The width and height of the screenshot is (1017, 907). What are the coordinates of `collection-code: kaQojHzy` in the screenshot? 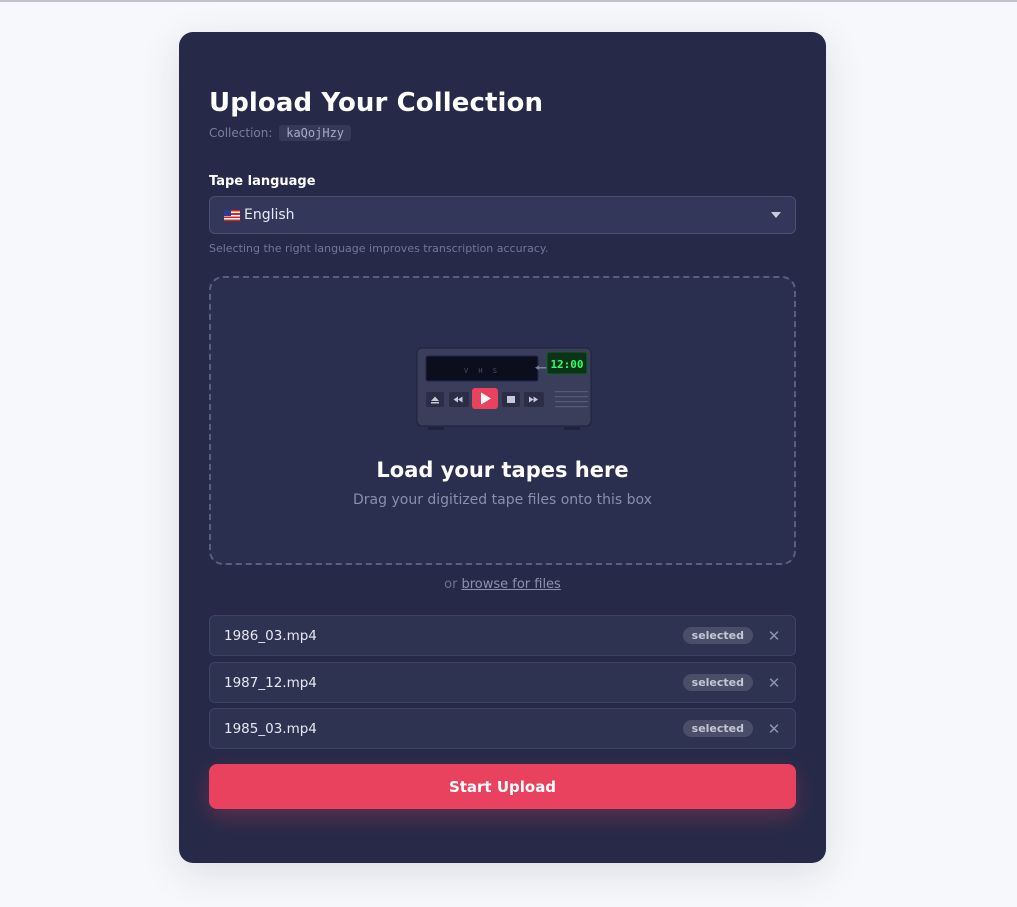 It's located at (315, 133).